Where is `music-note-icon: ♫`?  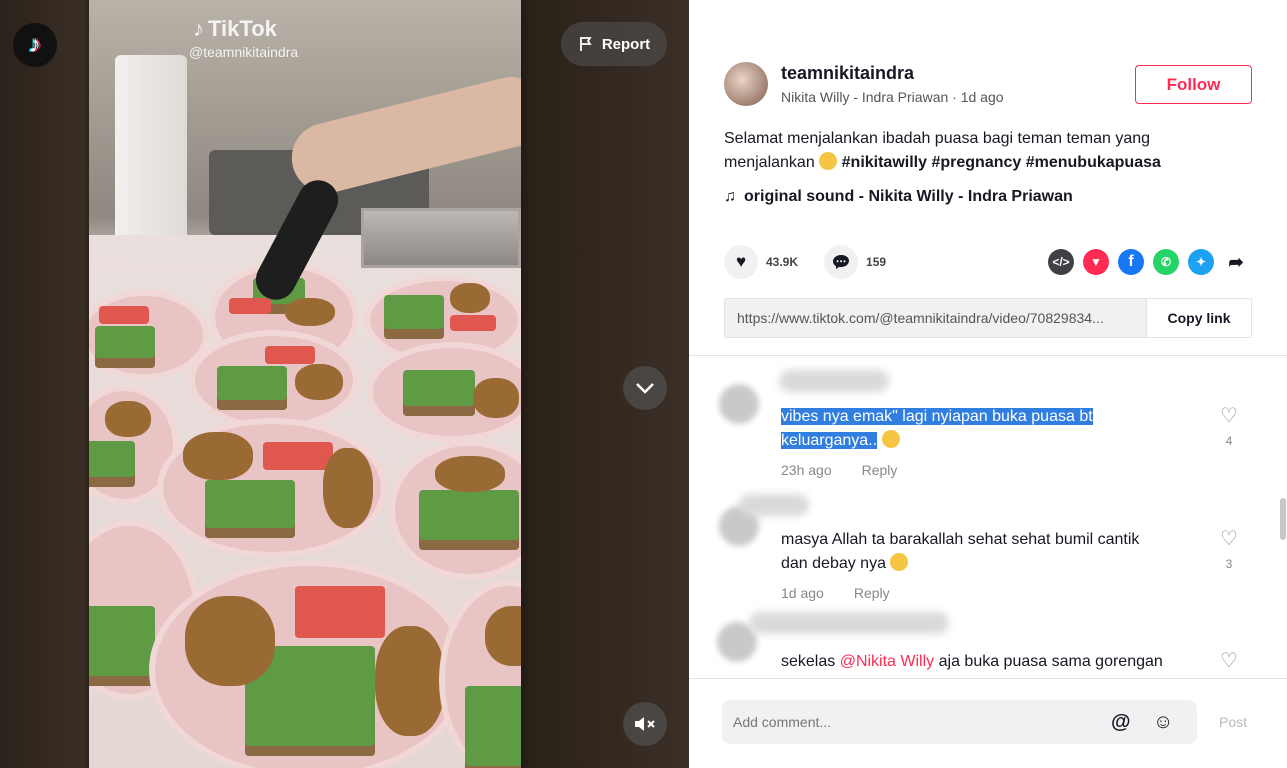 music-note-icon: ♫ is located at coordinates (730, 196).